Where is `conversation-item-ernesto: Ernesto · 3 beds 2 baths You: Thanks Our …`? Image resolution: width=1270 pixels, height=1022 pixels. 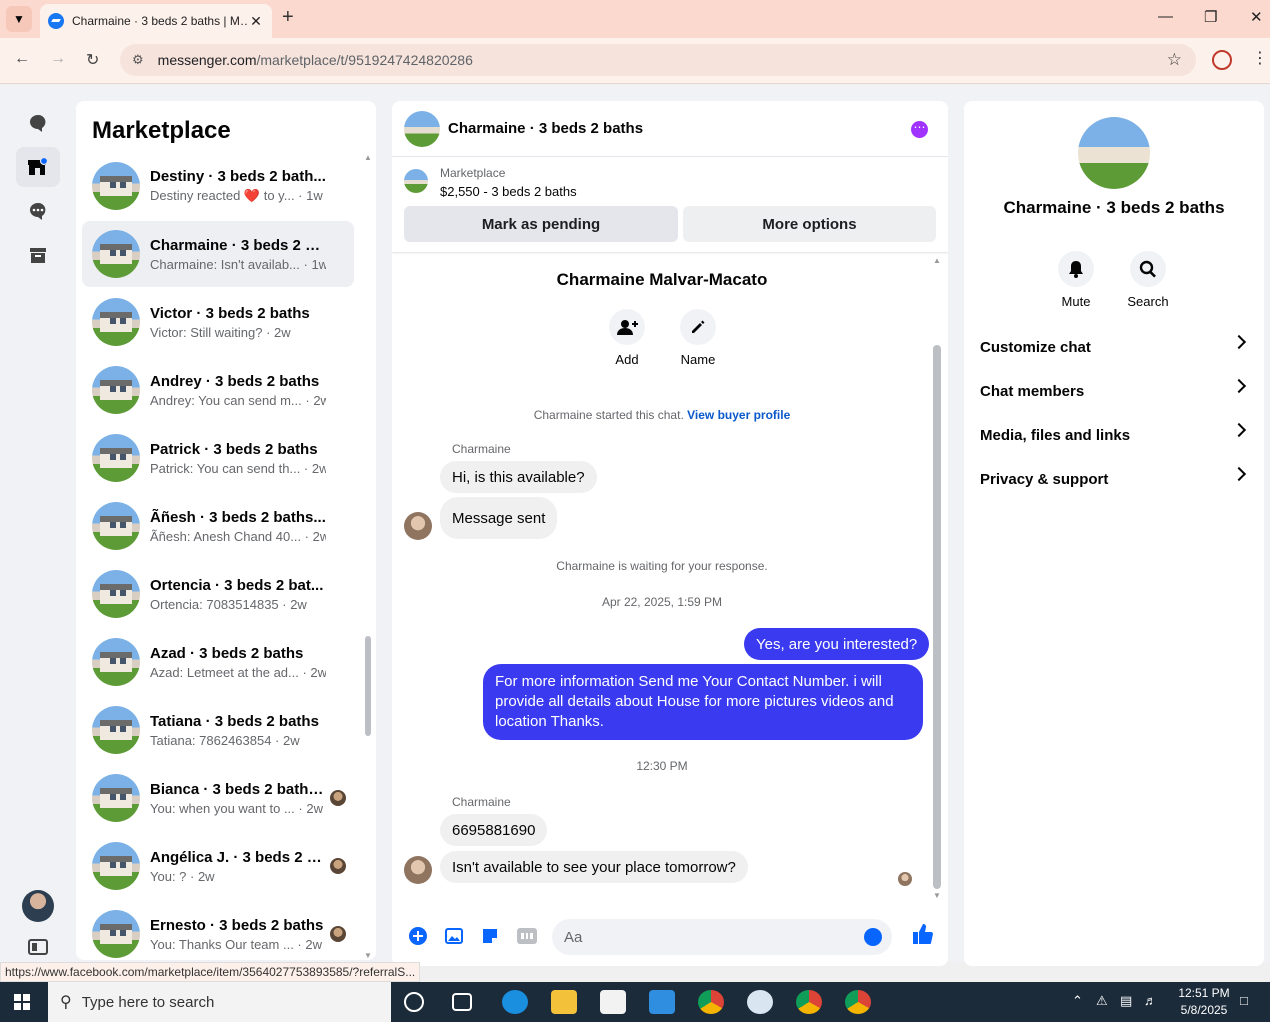 conversation-item-ernesto: Ernesto · 3 beds 2 baths You: Thanks Our … is located at coordinates (218, 930).